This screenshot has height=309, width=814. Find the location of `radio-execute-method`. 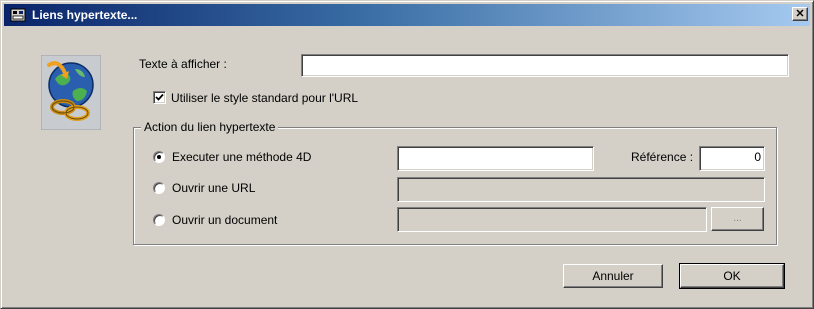

radio-execute-method is located at coordinates (159, 157).